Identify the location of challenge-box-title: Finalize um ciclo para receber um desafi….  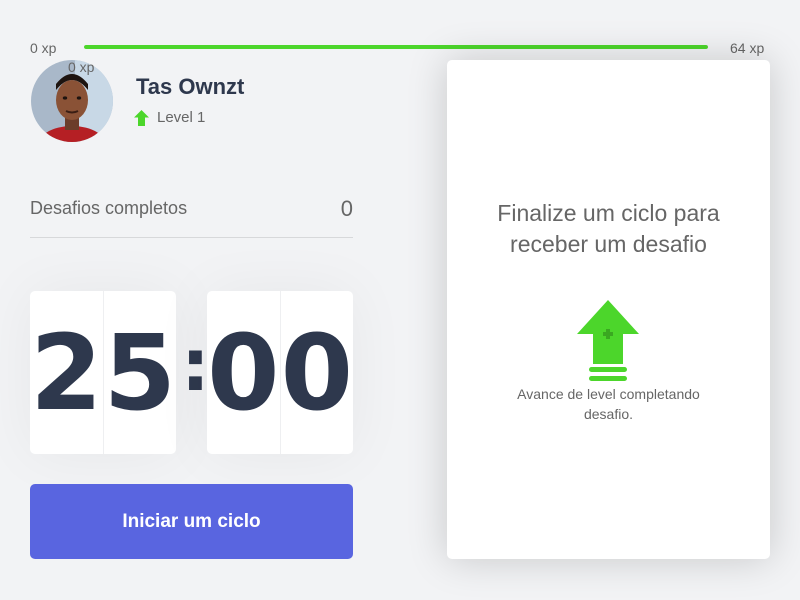
(608, 228).